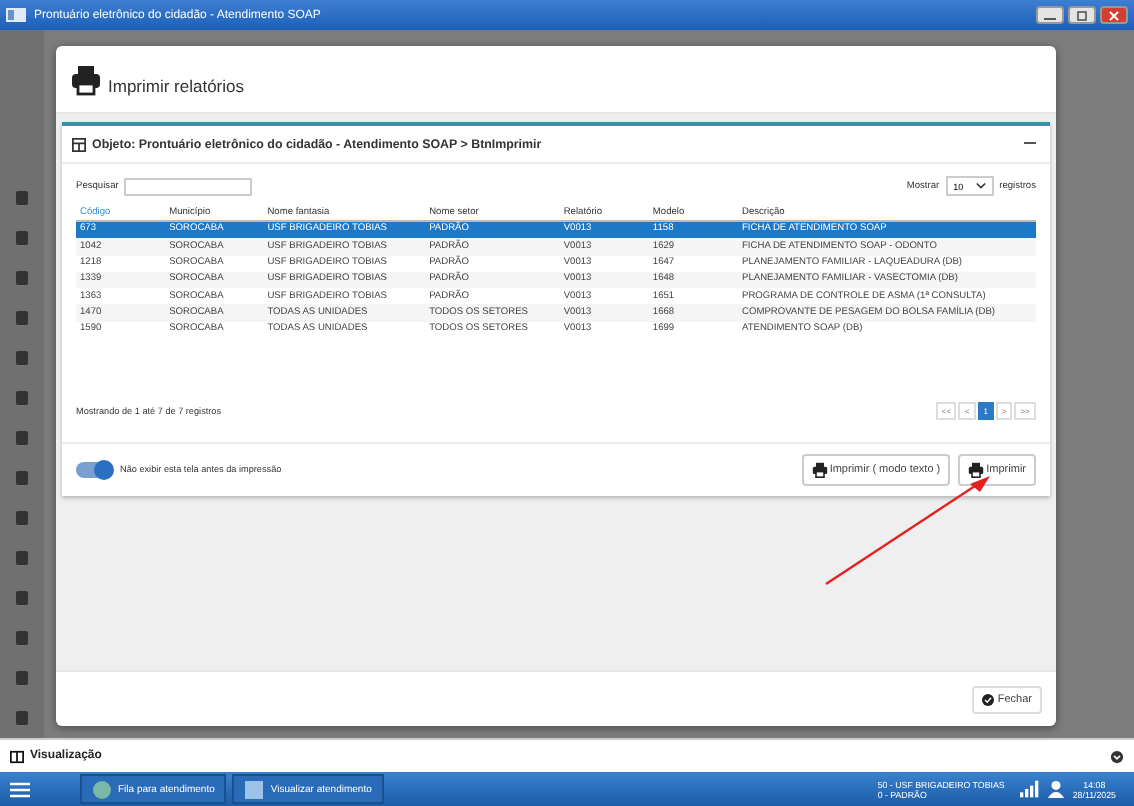 This screenshot has width=1134, height=806. I want to click on toggle-switch, so click(94, 469).